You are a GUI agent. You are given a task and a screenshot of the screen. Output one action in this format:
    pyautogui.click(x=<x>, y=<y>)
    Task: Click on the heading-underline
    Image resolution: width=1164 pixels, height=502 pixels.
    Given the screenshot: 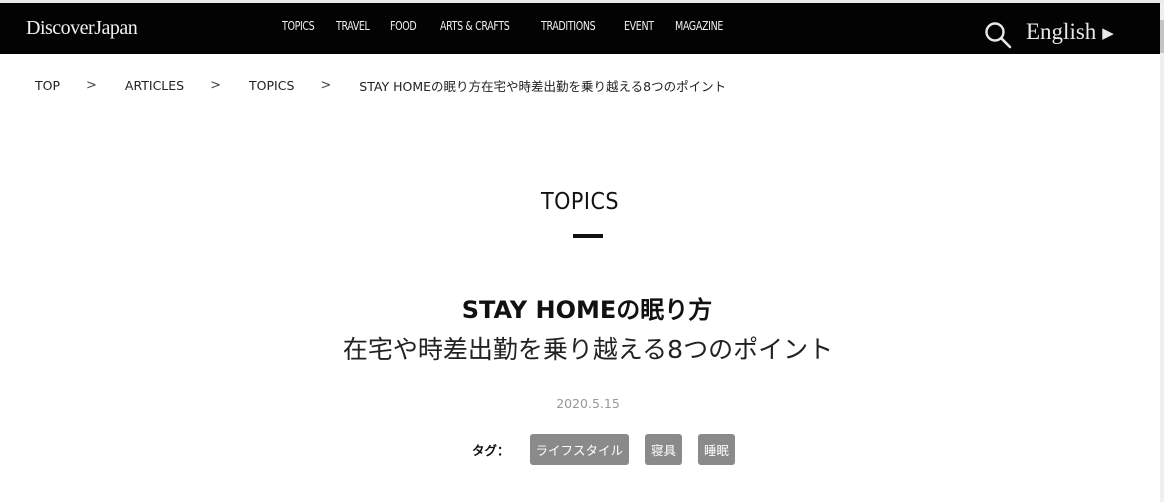 What is the action you would take?
    pyautogui.click(x=588, y=236)
    